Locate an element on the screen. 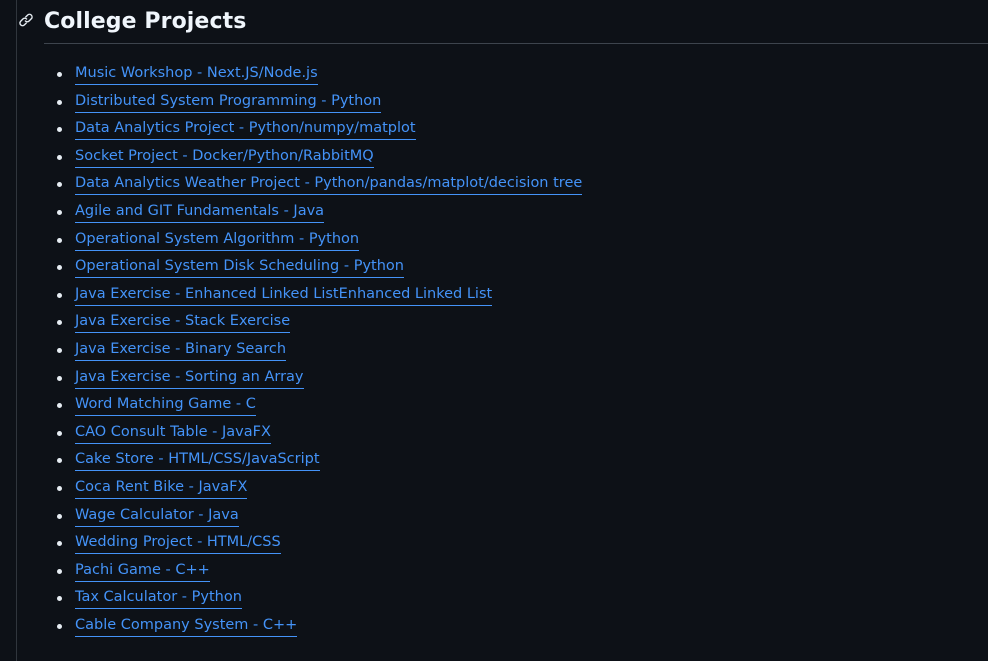 The image size is (988, 661). list-item: Wage Calculator - Java is located at coordinates (517, 518).